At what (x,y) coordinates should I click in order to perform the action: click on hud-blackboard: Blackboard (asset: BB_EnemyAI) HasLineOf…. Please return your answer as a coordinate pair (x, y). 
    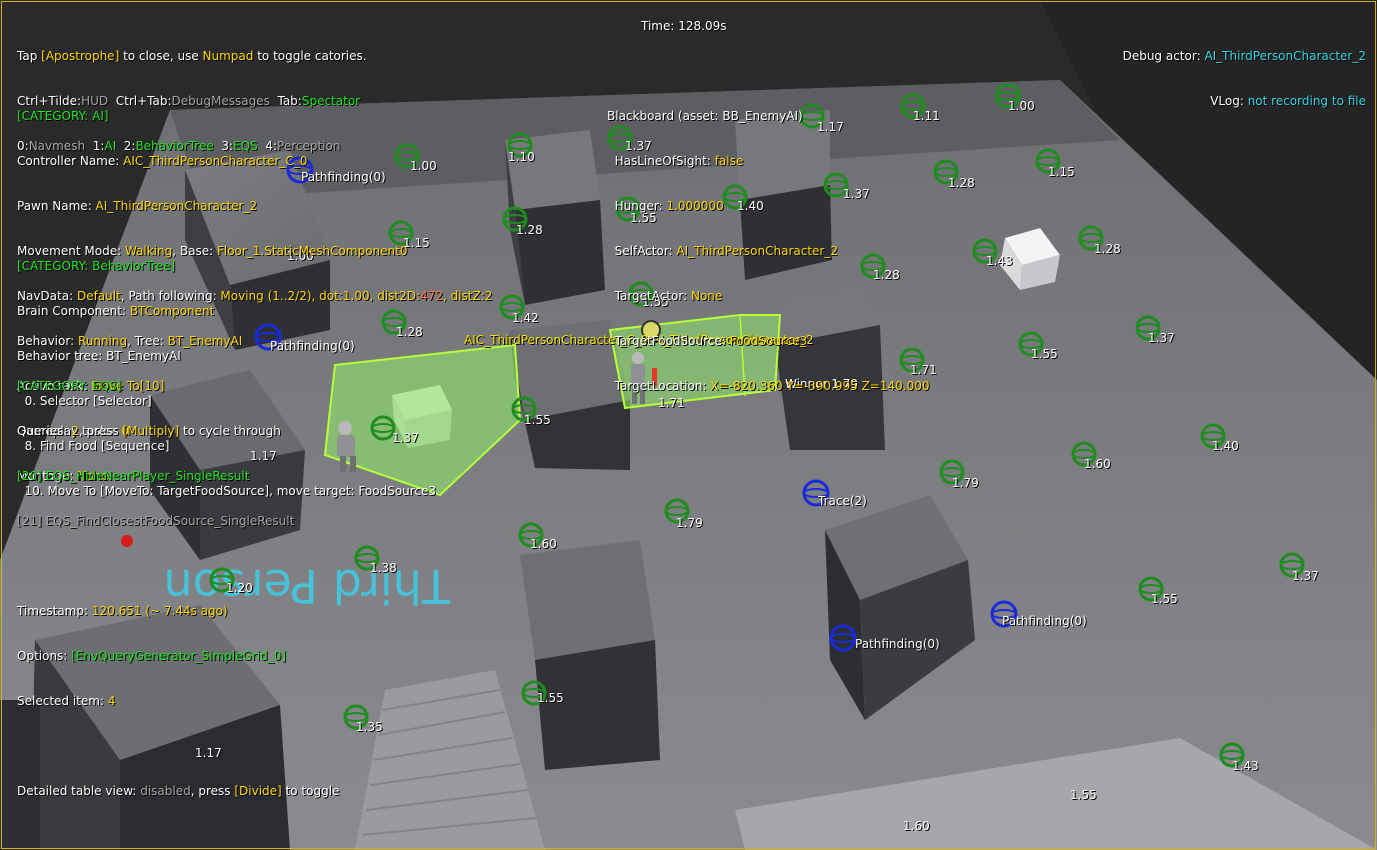
    Looking at the image, I should click on (768, 251).